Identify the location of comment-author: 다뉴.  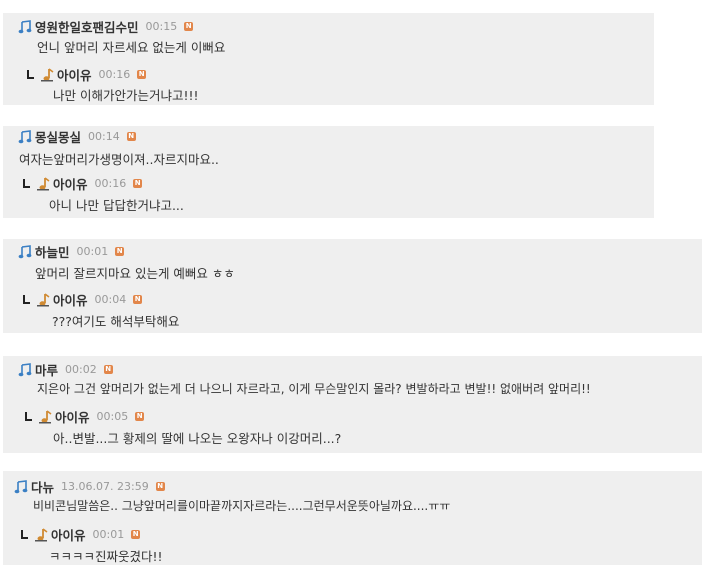
(42, 486).